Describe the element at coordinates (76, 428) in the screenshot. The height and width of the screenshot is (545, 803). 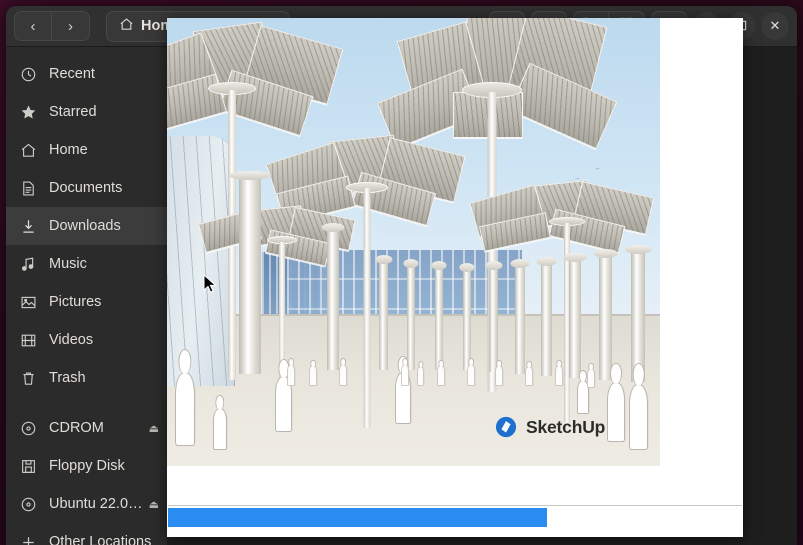
I see `sidebar-item-label: CDROM` at that location.